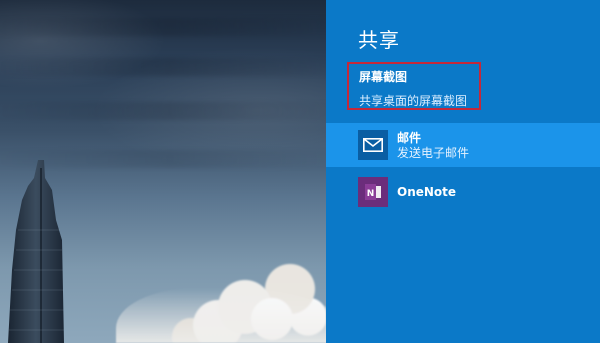 Image resolution: width=600 pixels, height=343 pixels. Describe the element at coordinates (383, 77) in the screenshot. I see `screenshot-option-title: 屏幕截图` at that location.